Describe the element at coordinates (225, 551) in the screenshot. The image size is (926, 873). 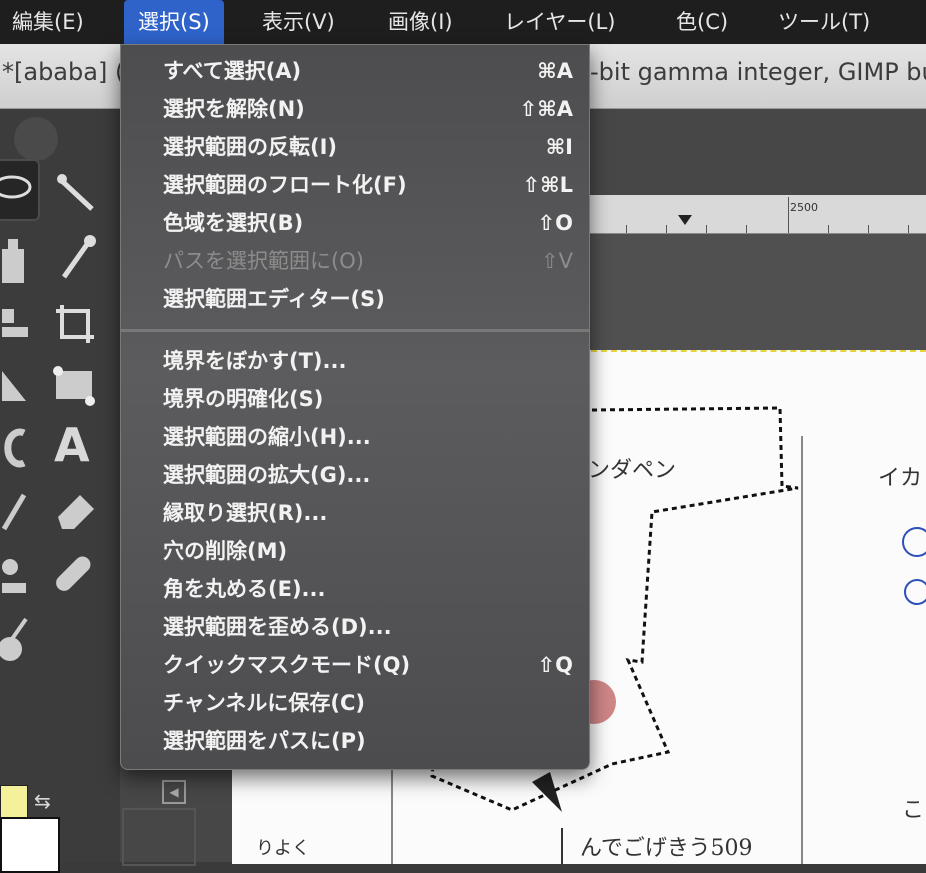
I see `menu-item-label: 穴の削除(M)` at that location.